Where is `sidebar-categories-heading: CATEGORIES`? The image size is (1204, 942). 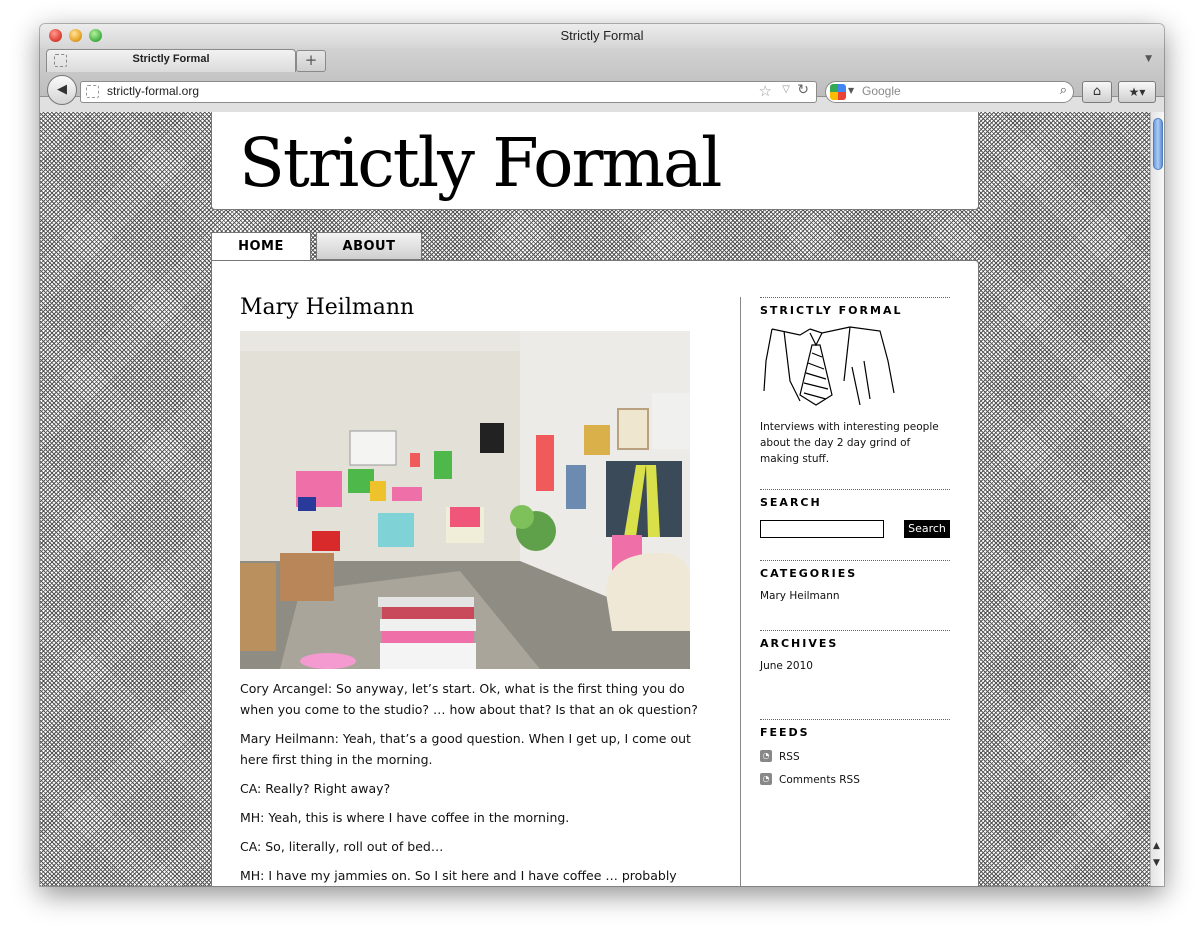
sidebar-categories-heading: CATEGORIES is located at coordinates (809, 573).